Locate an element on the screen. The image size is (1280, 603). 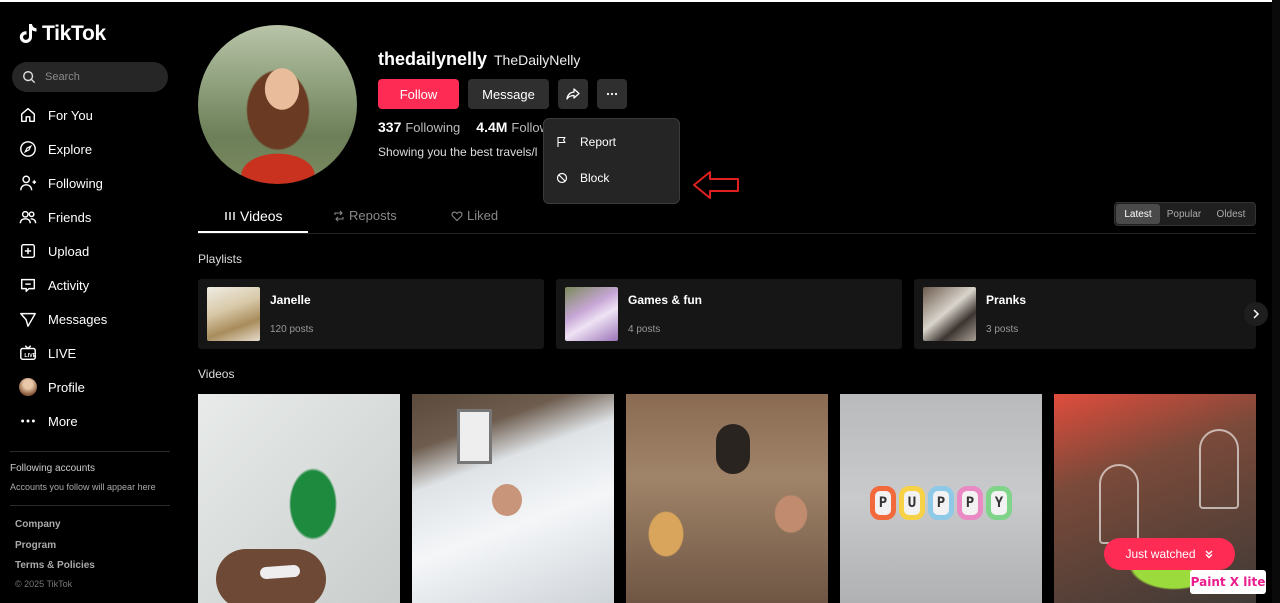
footer-links: Company Program Terms & Policies is located at coordinates (55, 550).